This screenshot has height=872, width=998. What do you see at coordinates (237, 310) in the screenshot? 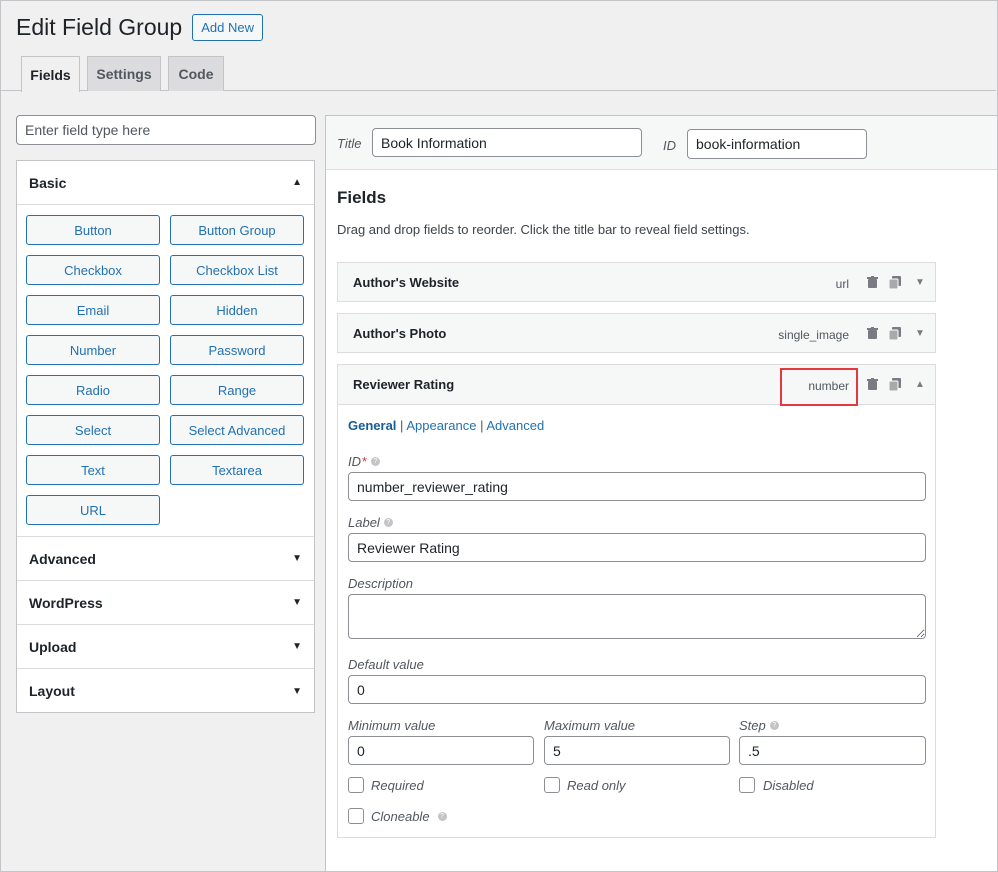
I see `field-type-hidden: Hidden` at bounding box center [237, 310].